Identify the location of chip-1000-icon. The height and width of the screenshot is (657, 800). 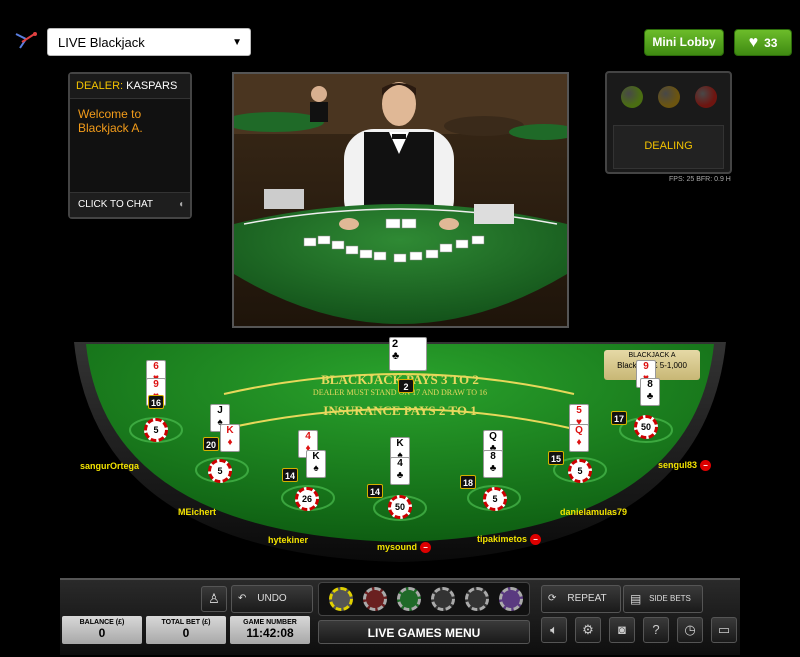
(511, 599).